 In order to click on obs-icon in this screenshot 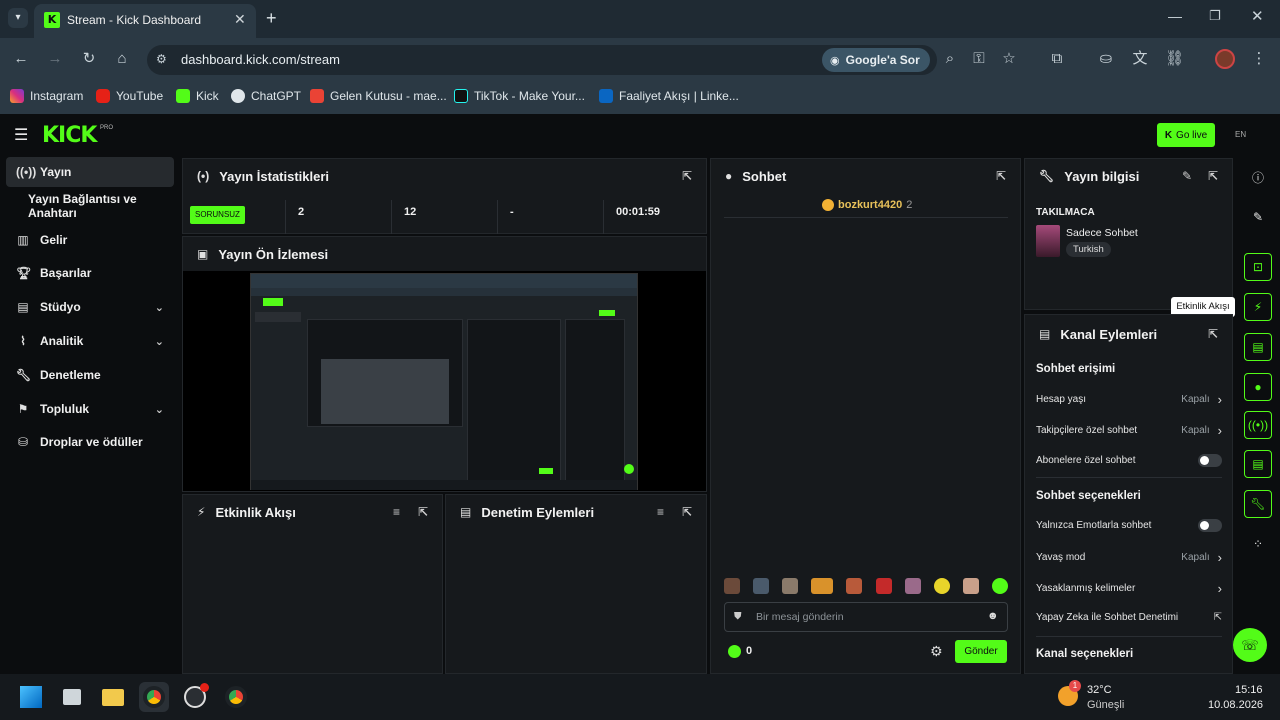, I will do `click(195, 697)`.